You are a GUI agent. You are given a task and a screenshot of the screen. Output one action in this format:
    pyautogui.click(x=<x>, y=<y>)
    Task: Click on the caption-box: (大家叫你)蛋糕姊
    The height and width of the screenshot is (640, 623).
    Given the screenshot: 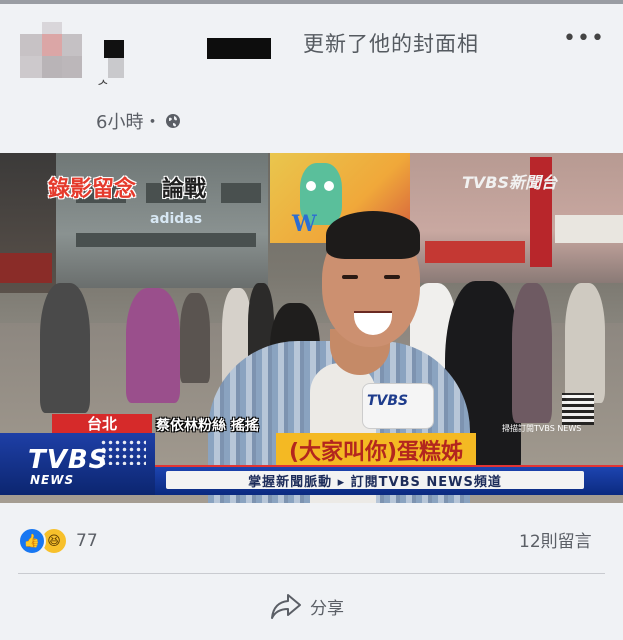 What is the action you would take?
    pyautogui.click(x=376, y=450)
    